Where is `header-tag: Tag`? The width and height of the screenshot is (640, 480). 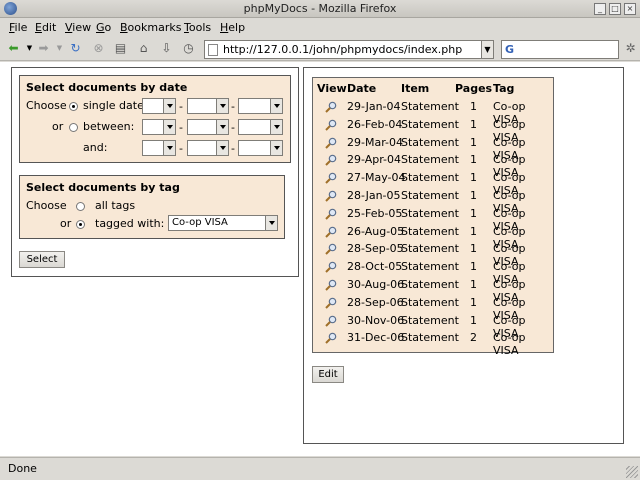 header-tag: Tag is located at coordinates (504, 88).